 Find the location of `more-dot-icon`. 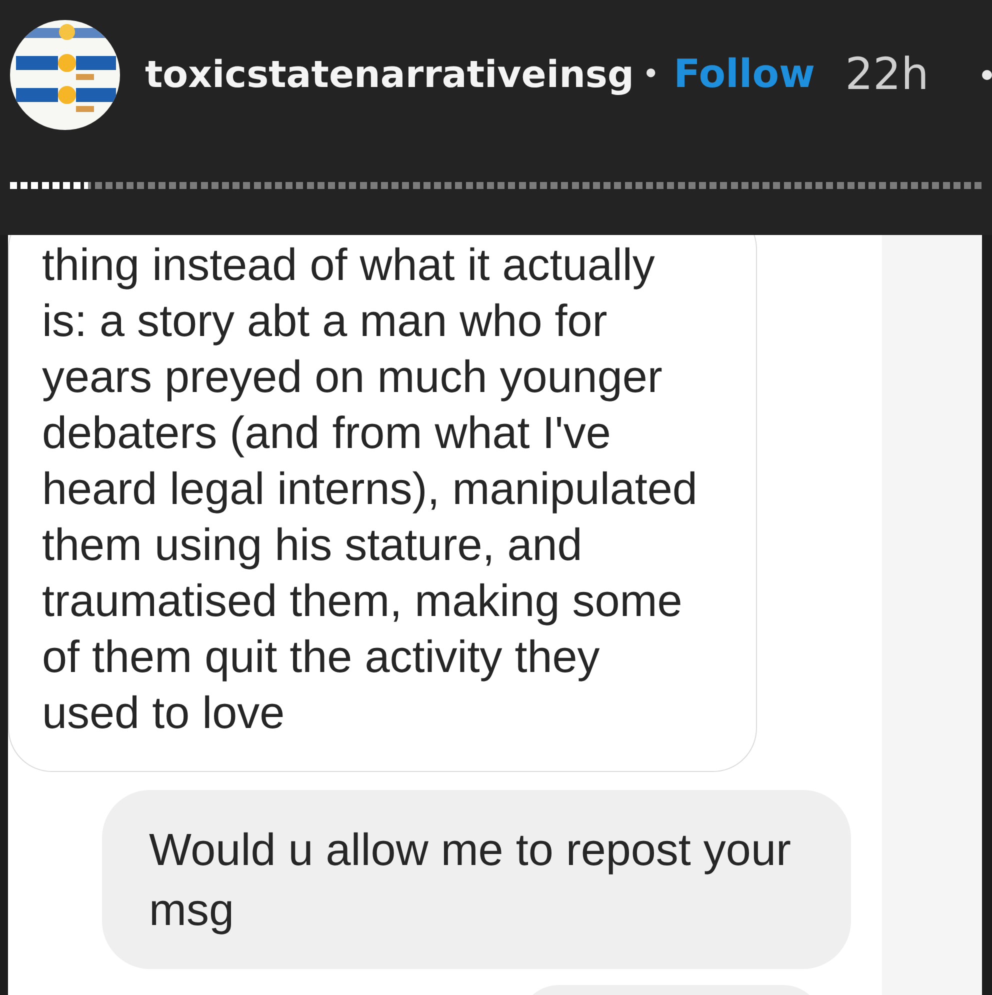

more-dot-icon is located at coordinates (987, 75).